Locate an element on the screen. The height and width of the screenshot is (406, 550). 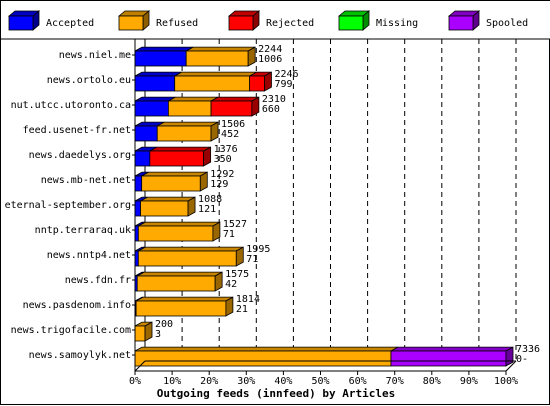
category-label: news.ortolo.eu is located at coordinates (89, 80).